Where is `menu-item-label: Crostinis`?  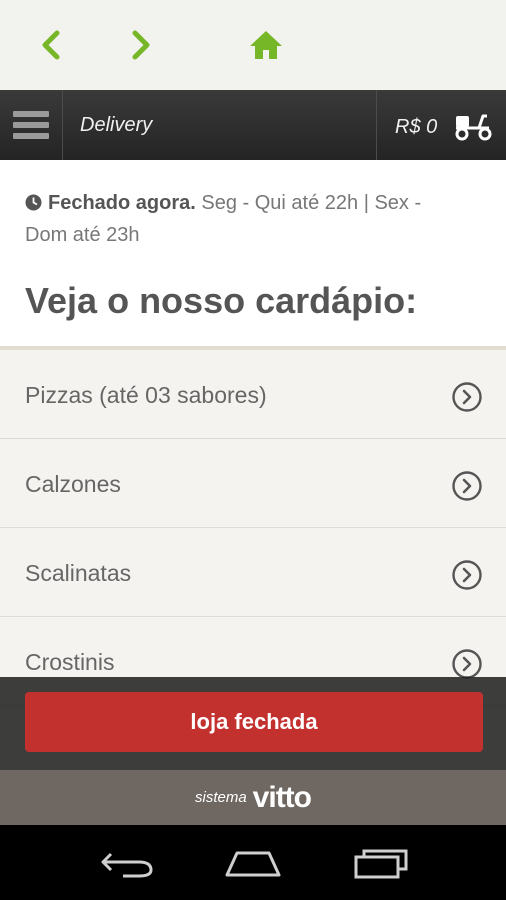 menu-item-label: Crostinis is located at coordinates (70, 662).